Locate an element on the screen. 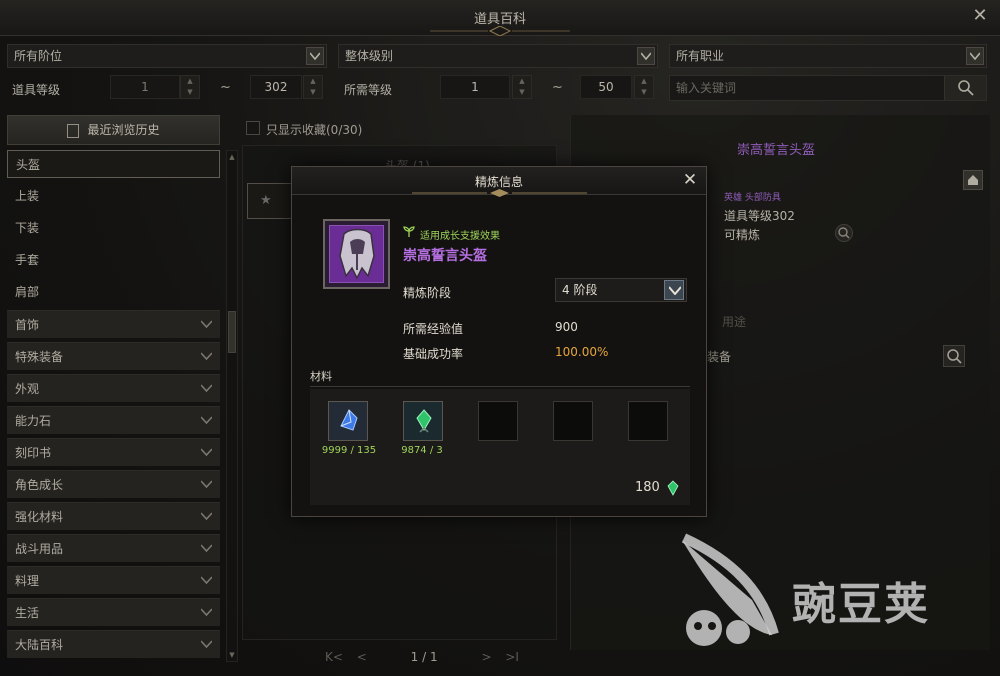  close-dialog-button: ✕ is located at coordinates (690, 180).